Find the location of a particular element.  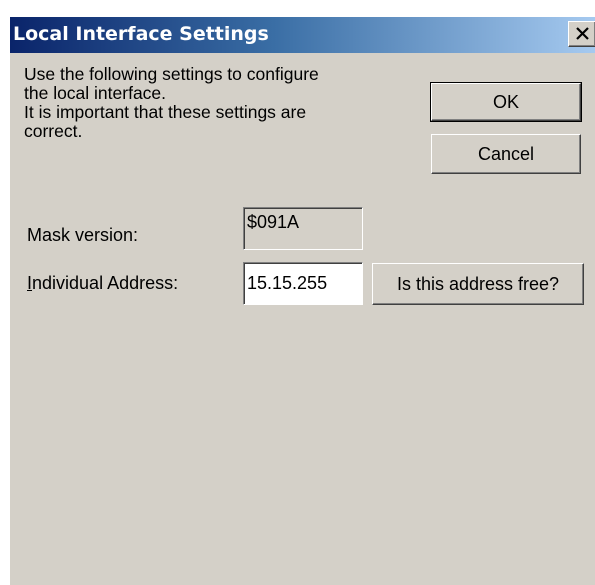

title-bar: Local Interface Settings is located at coordinates (302, 35).